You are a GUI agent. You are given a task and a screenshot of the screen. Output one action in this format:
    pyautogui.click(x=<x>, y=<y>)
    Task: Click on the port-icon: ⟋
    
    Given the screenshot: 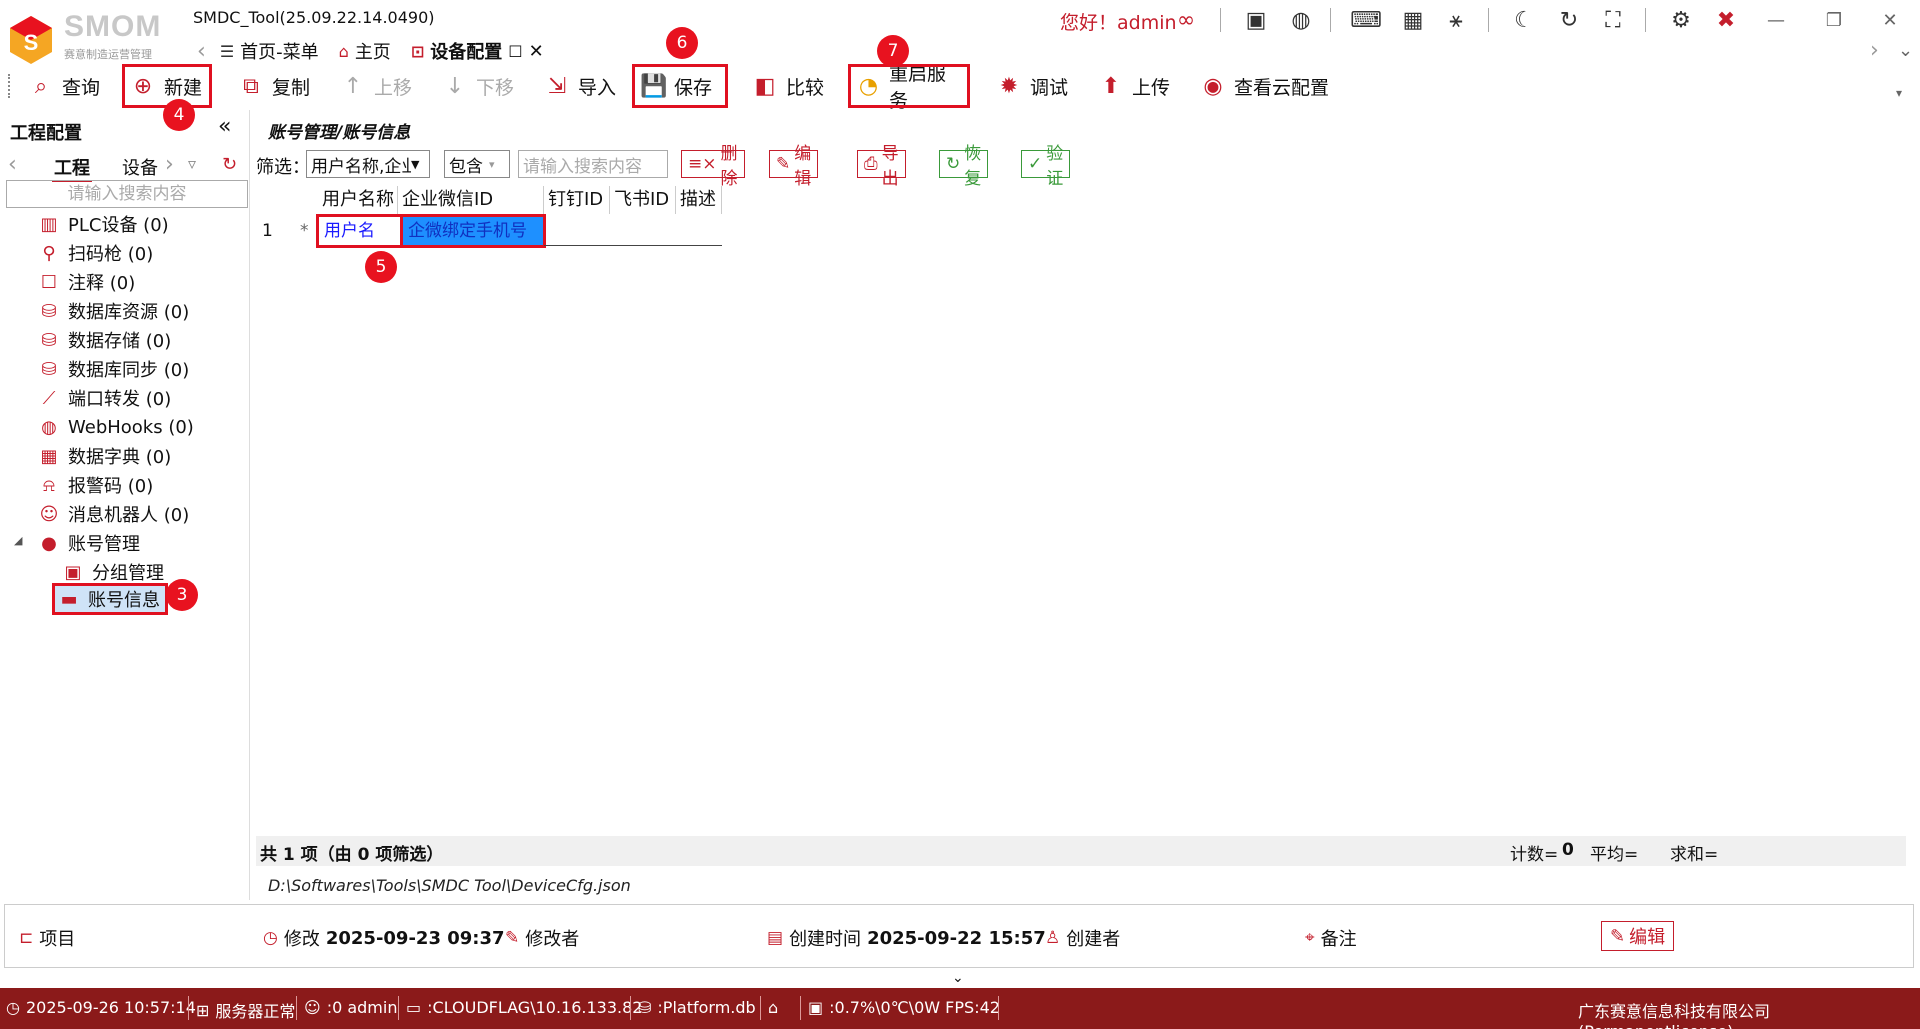 What is the action you would take?
    pyautogui.click(x=49, y=398)
    